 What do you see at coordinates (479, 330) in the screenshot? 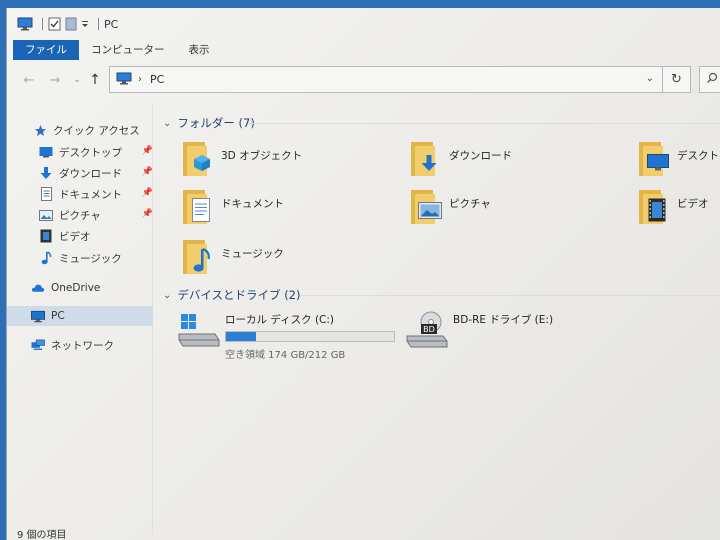
I see `drive-bd-re-e: BD BD-RE ドライブ (E:)` at bounding box center [479, 330].